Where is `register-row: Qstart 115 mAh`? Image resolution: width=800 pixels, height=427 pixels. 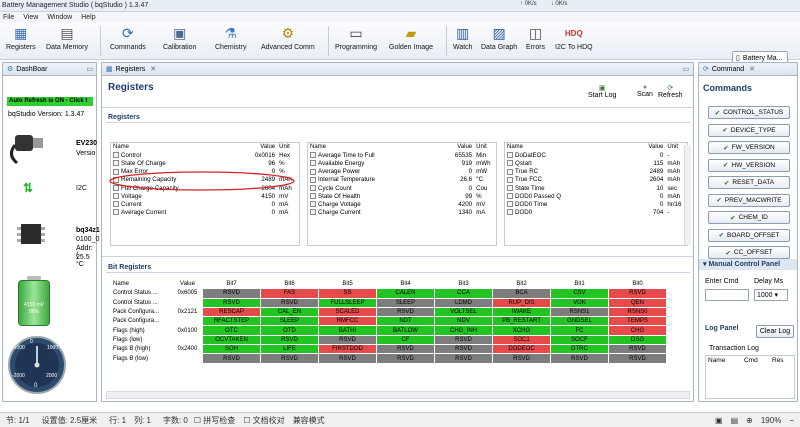 register-row: Qstart 115 mAh is located at coordinates (596, 163).